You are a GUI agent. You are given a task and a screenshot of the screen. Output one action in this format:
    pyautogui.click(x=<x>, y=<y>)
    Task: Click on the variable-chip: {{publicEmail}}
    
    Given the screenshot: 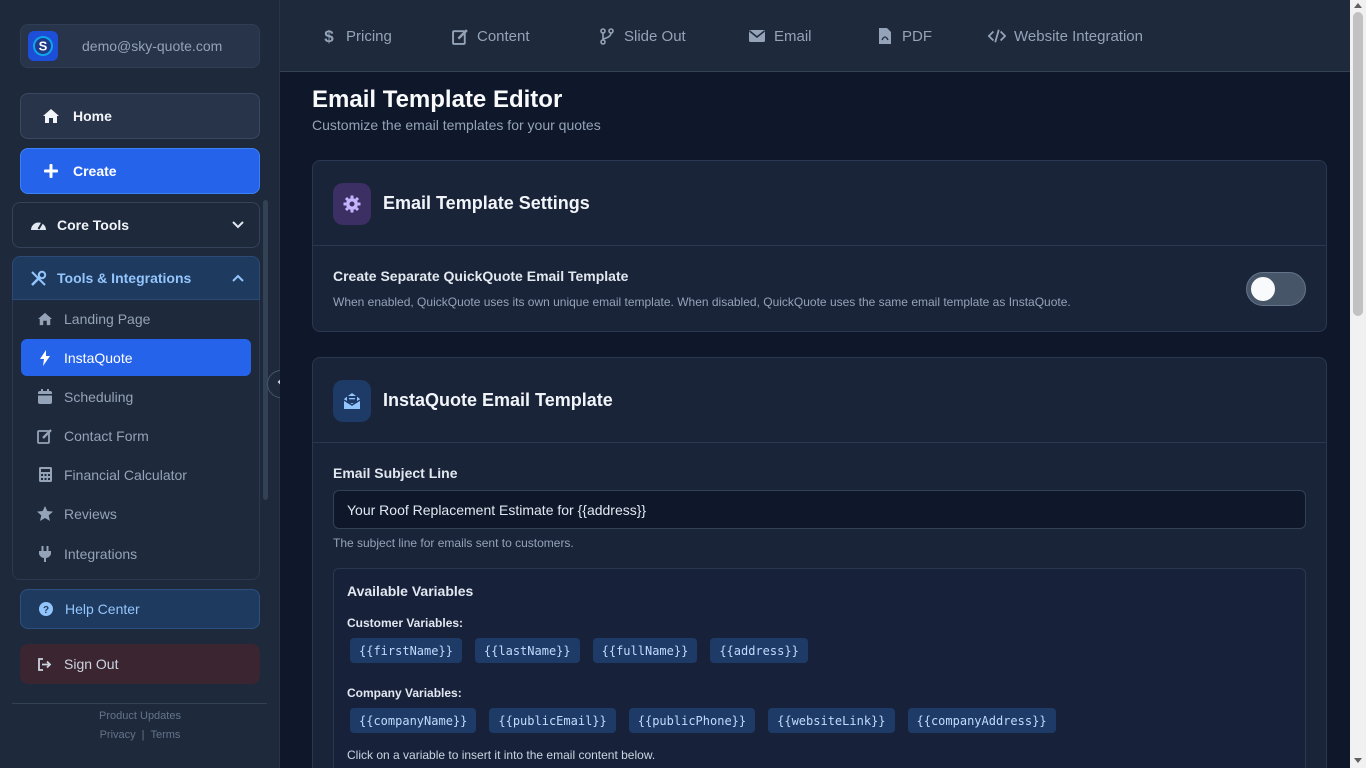 What is the action you would take?
    pyautogui.click(x=552, y=720)
    